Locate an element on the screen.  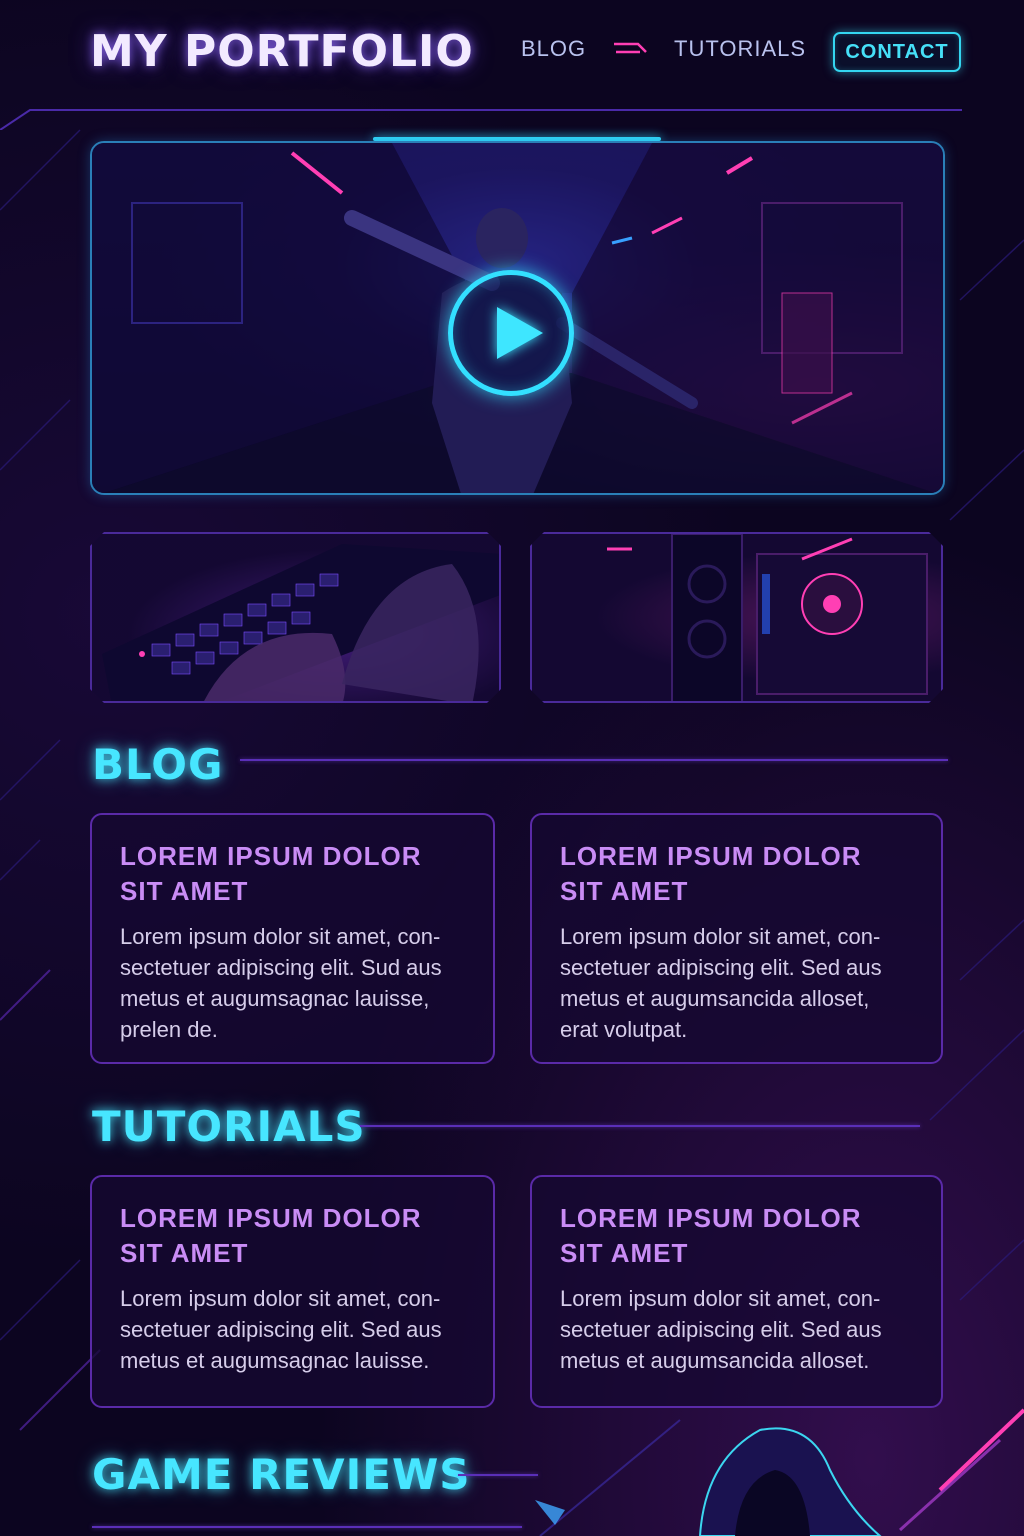
site-header: MY PORTFOLIO BLOG TUTORIALS CONTACT is located at coordinates (512, 65).